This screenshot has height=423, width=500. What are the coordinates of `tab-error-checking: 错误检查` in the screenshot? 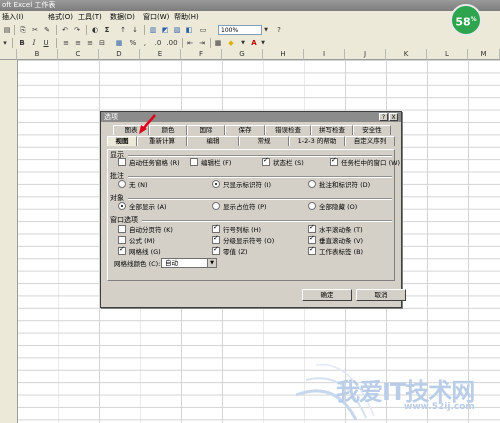 It's located at (288, 130).